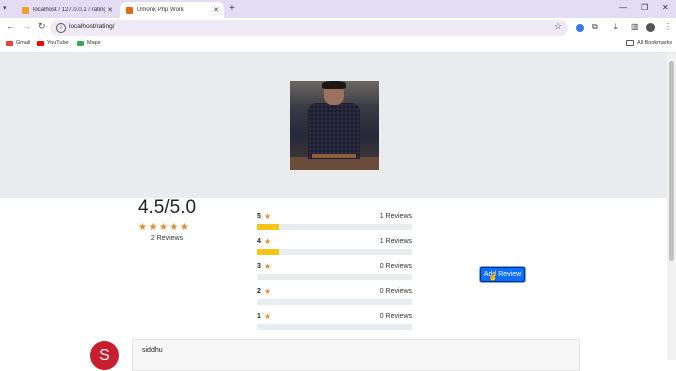  What do you see at coordinates (338, 45) in the screenshot?
I see `bookmarks-bar: Gmail YouTube Maps All Bookmarks` at bounding box center [338, 45].